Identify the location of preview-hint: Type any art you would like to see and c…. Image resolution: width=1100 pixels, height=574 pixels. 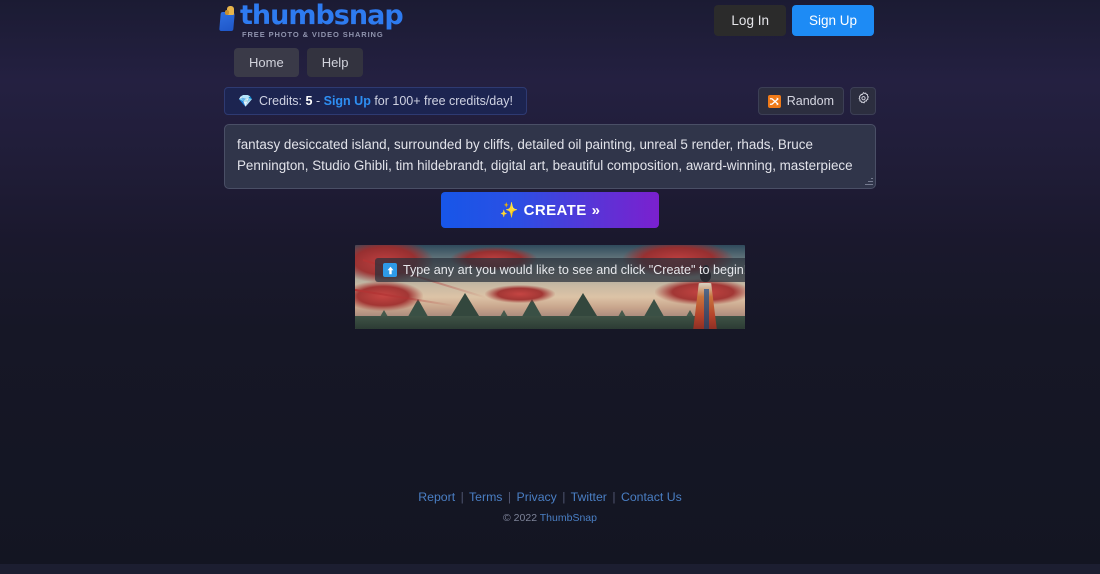
(560, 270).